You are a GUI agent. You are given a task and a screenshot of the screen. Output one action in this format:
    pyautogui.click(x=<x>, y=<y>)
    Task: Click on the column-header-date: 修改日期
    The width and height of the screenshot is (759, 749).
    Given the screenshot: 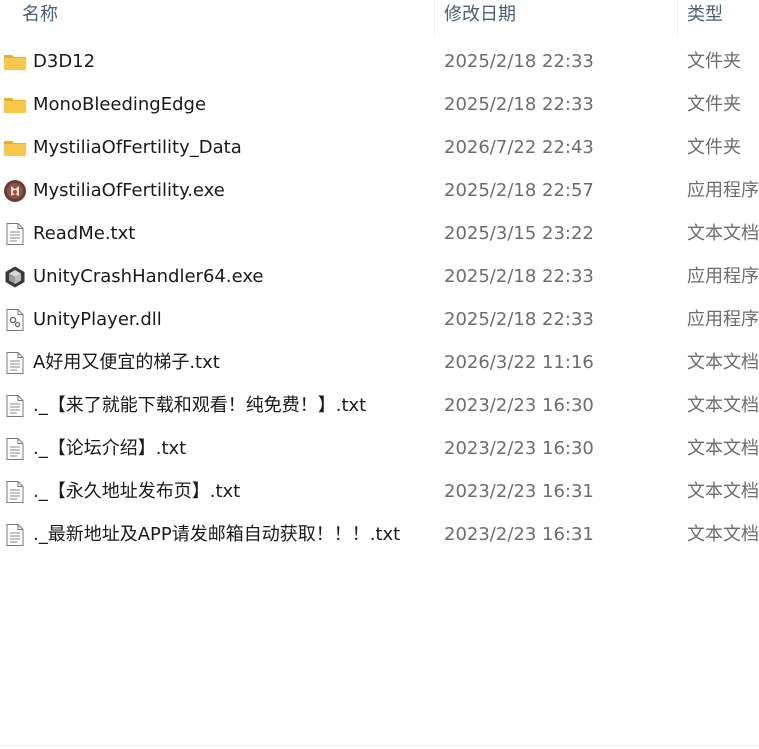 What is the action you would take?
    pyautogui.click(x=480, y=17)
    